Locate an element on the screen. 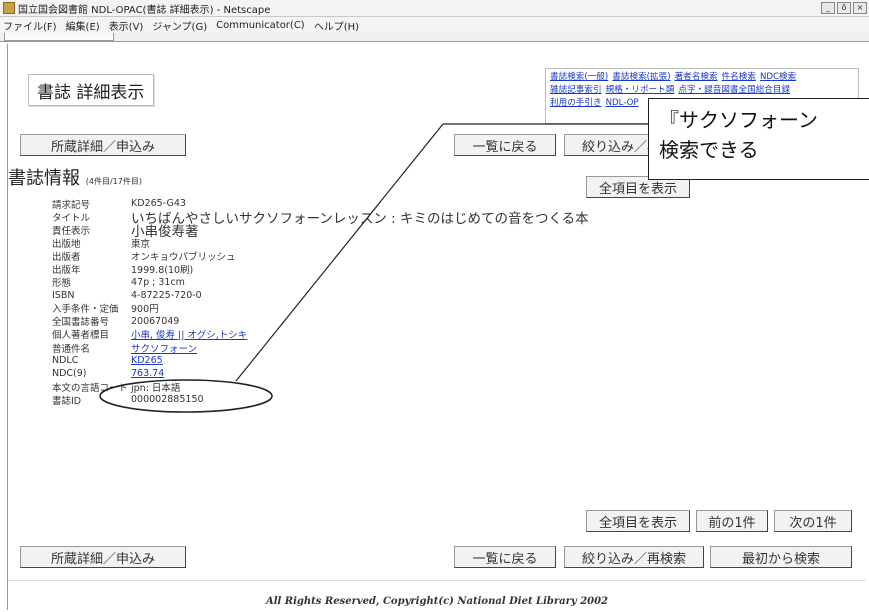 Image resolution: width=869 pixels, height=612 pixels. record-label: 出版者 is located at coordinates (66, 257).